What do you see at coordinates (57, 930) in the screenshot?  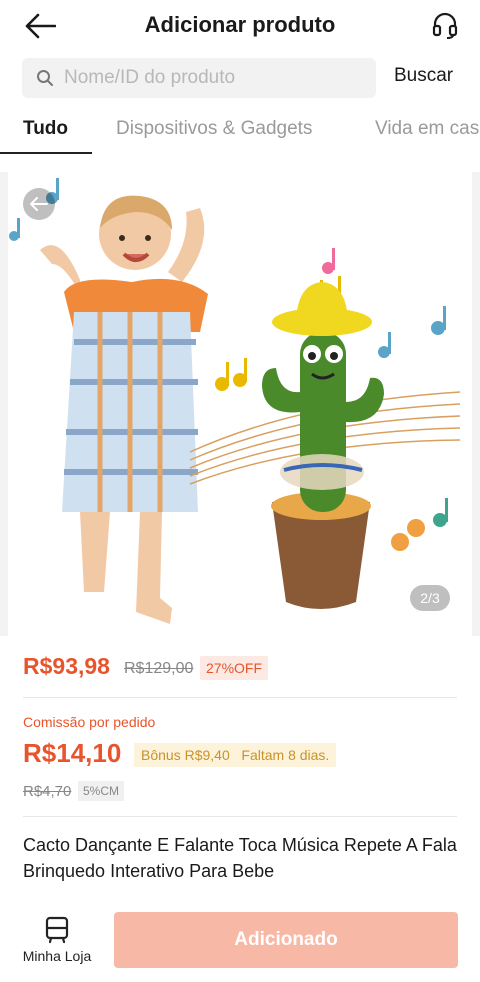 I see `store-icon` at bounding box center [57, 930].